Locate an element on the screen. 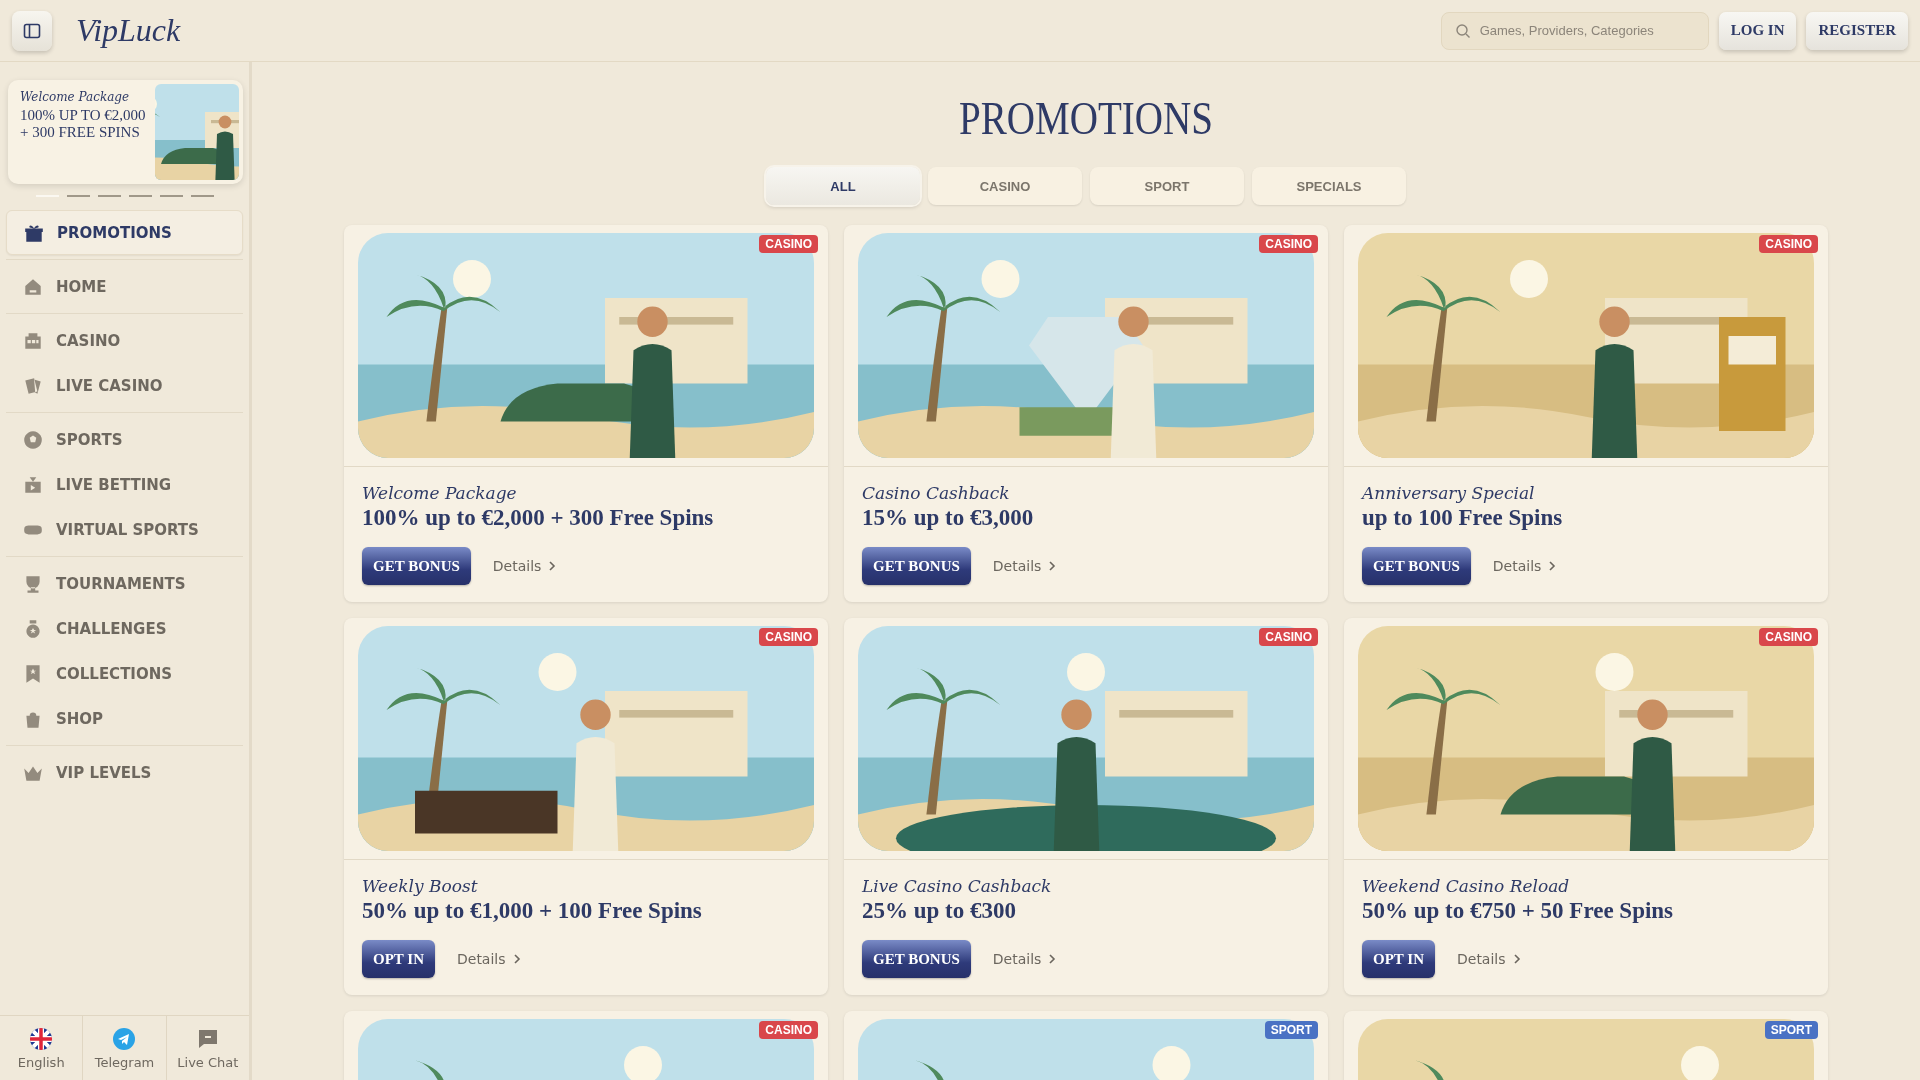  flag-icon is located at coordinates (41, 1038).